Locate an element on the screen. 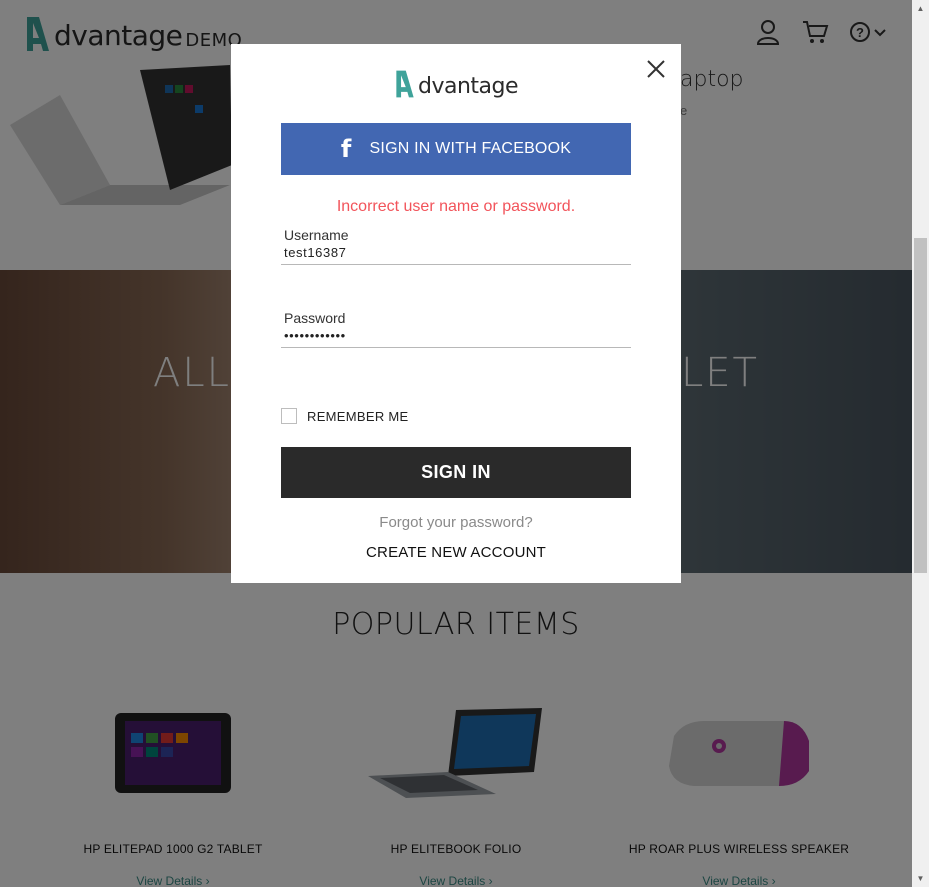  login-error-message: Incorrect user name or password. is located at coordinates (456, 206).